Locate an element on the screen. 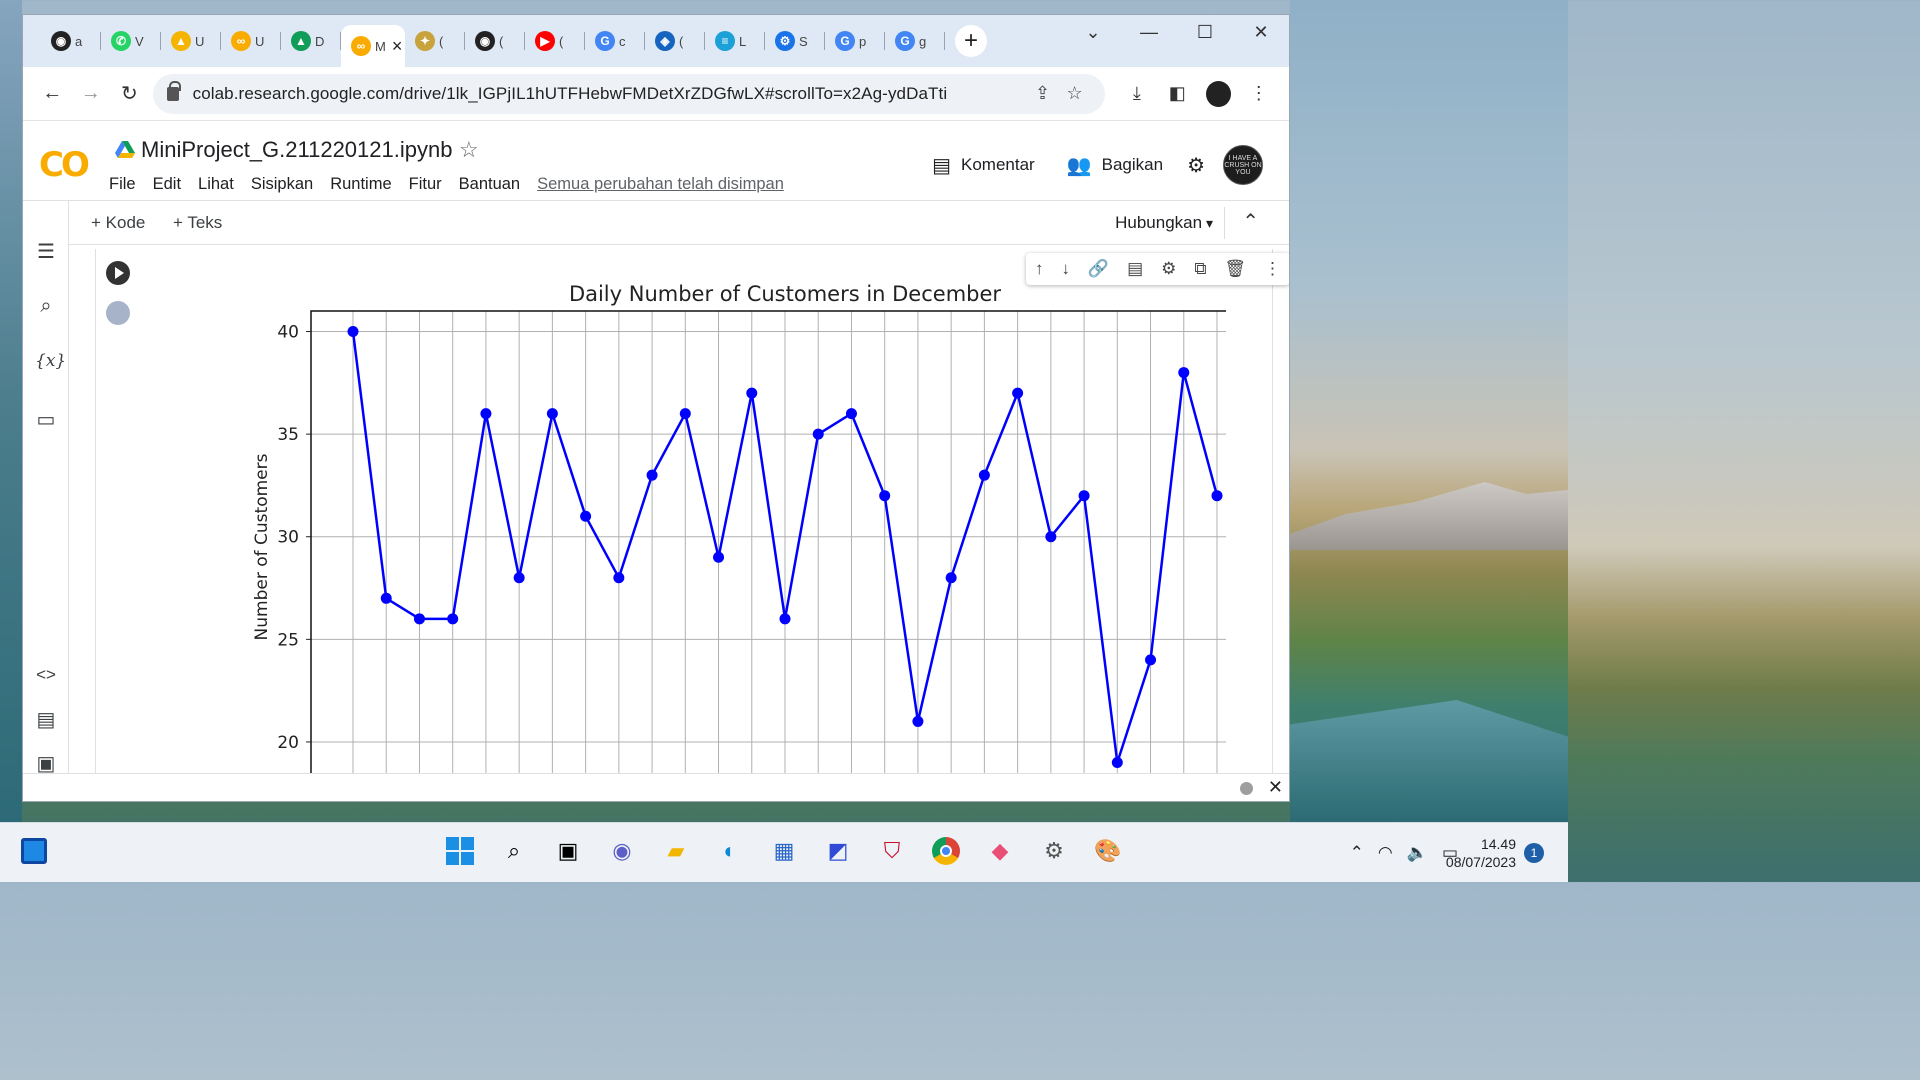 This screenshot has height=1080, width=1920. menu-file: File is located at coordinates (122, 184).